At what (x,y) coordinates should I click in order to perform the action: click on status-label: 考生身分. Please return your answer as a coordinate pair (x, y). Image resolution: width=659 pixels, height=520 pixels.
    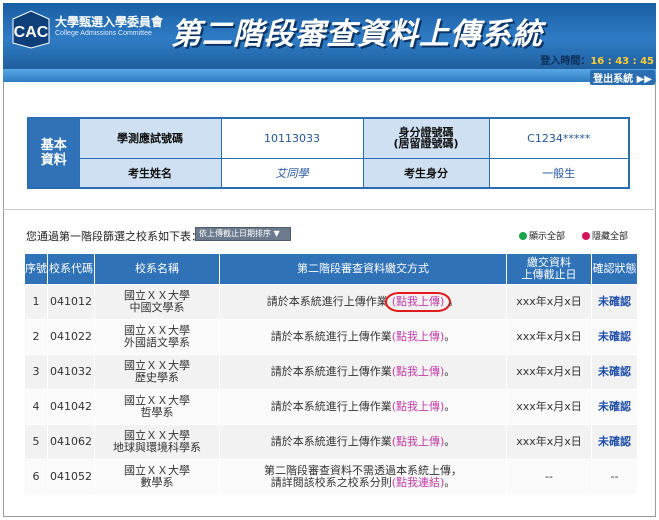
    Looking at the image, I should click on (426, 173).